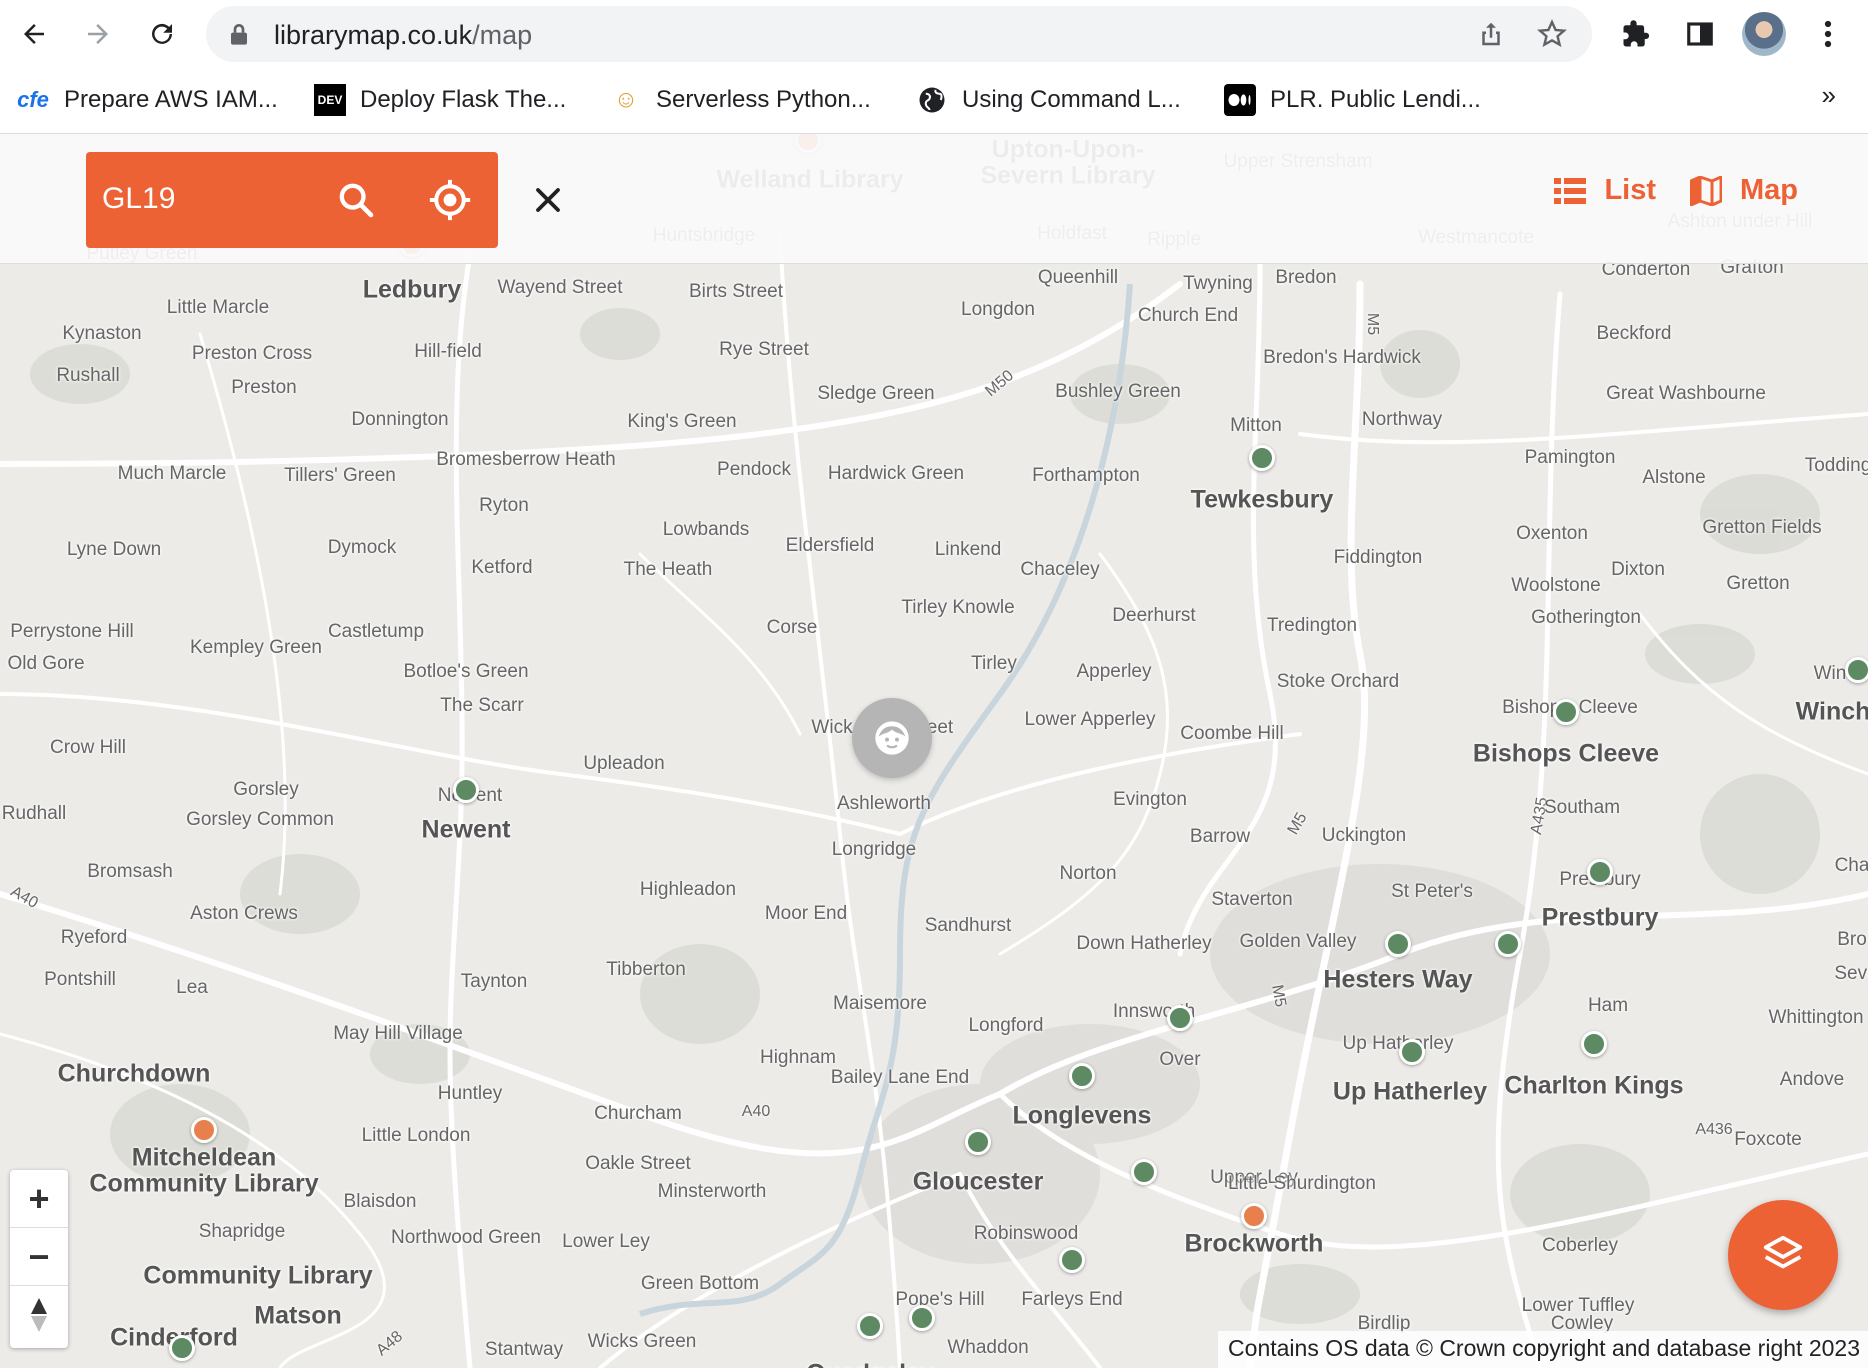 This screenshot has width=1868, height=1368. I want to click on zoom-out-button: −, so click(39, 1257).